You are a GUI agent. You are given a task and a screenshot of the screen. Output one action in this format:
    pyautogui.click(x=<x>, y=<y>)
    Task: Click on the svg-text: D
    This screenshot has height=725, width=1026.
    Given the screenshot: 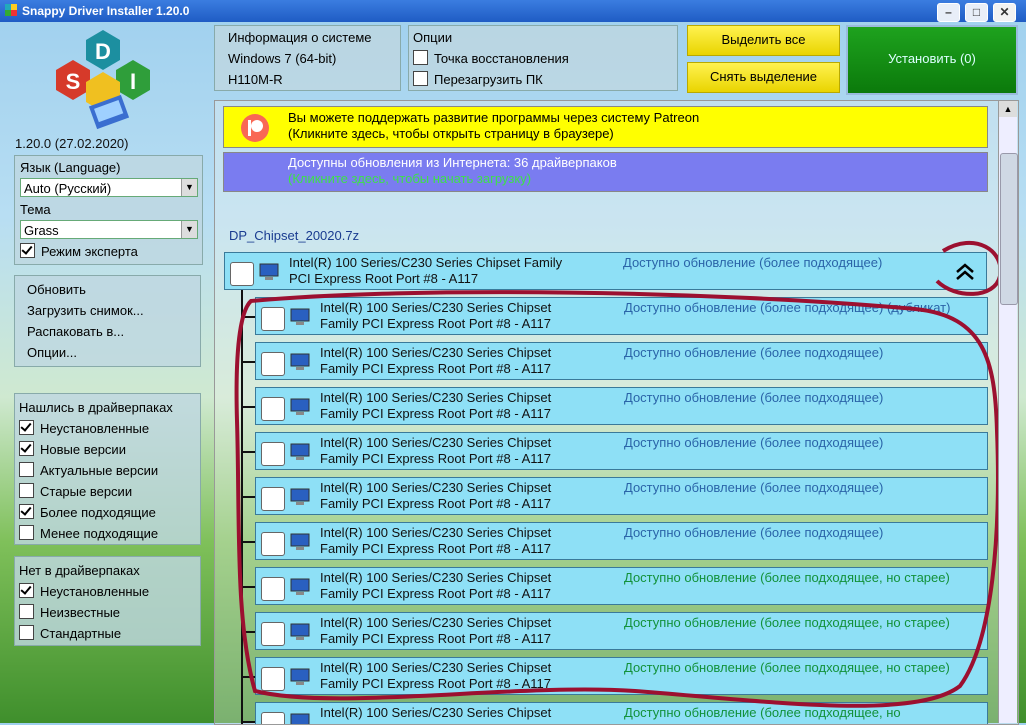 What is the action you would take?
    pyautogui.click(x=103, y=51)
    